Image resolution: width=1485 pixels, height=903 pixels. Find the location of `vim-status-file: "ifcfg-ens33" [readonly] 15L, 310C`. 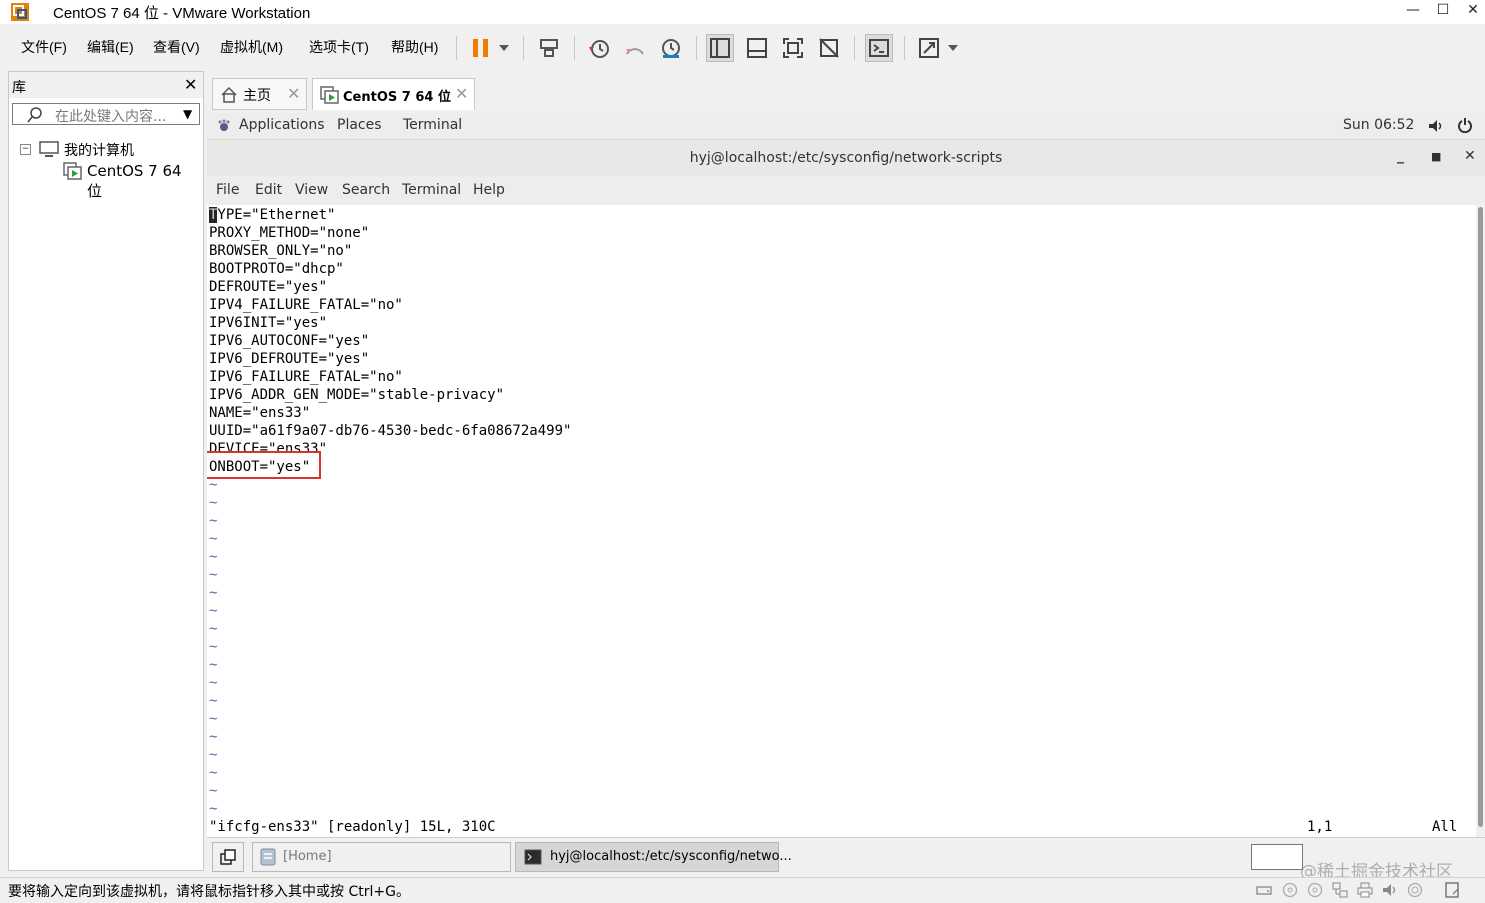

vim-status-file: "ifcfg-ens33" [readonly] 15L, 310C is located at coordinates (352, 827).